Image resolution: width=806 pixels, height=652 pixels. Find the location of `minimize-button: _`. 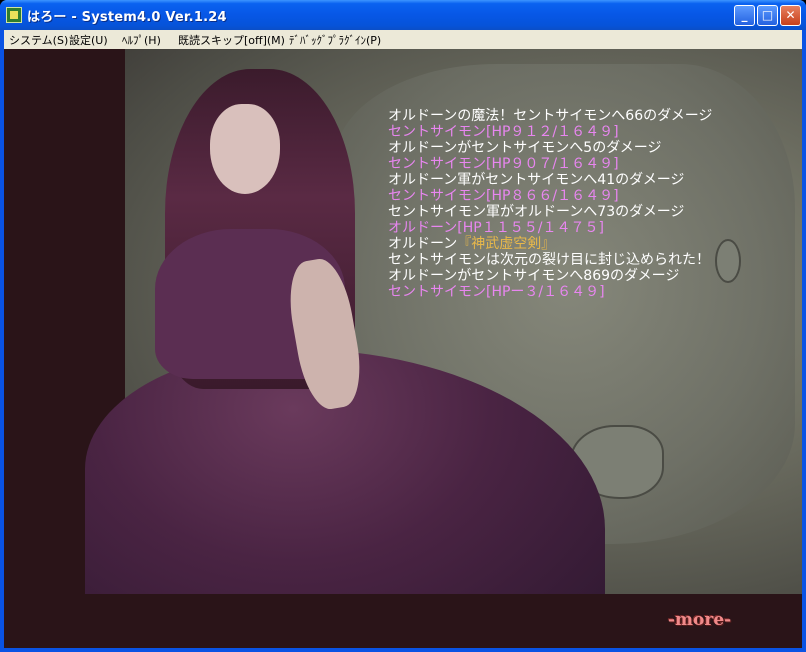

minimize-button: _ is located at coordinates (744, 15).